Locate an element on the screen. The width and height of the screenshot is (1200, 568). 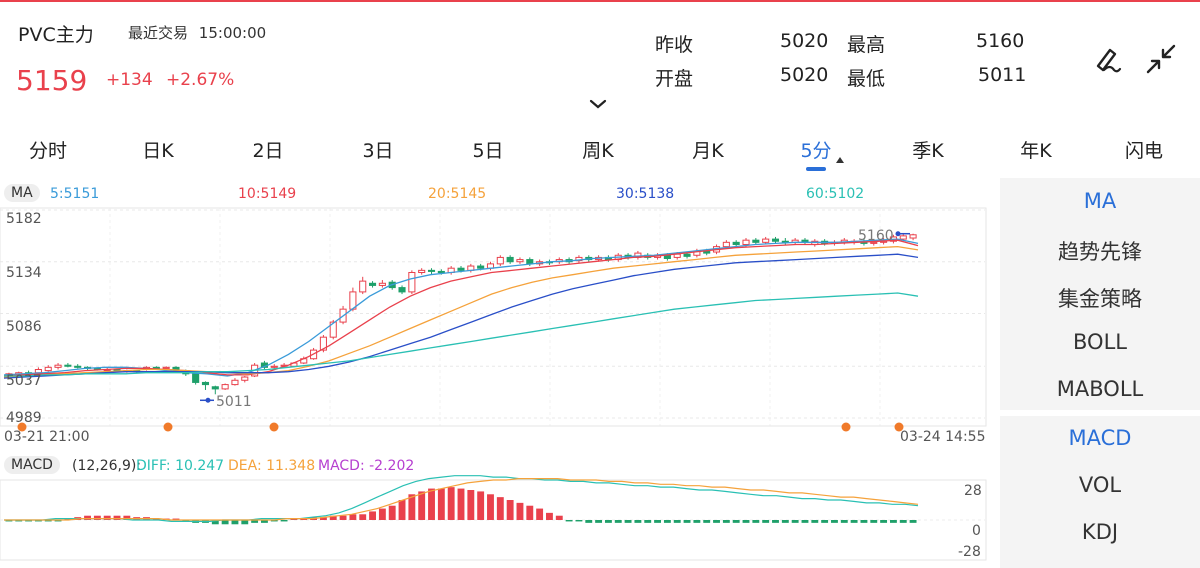
tab-dropdown-caret-icon is located at coordinates (840, 160).